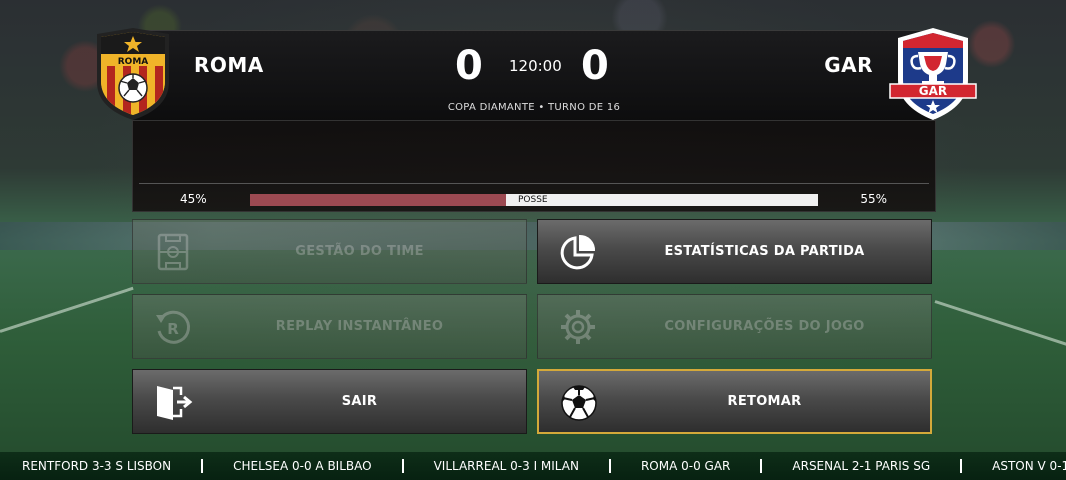 This screenshot has height=480, width=1066. Describe the element at coordinates (302, 466) in the screenshot. I see `ticker-result: CHELSEA 0-0 A BILBAO` at that location.